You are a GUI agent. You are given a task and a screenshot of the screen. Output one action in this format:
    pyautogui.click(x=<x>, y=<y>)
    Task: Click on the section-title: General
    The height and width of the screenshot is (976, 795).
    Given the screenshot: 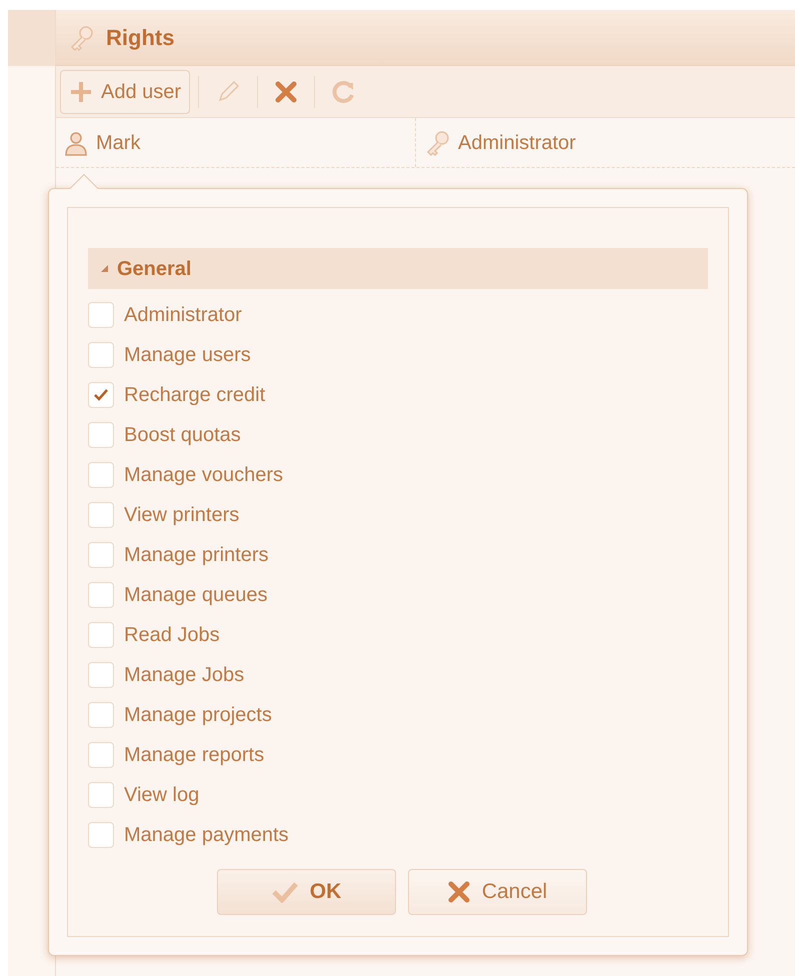 What is the action you would take?
    pyautogui.click(x=154, y=269)
    